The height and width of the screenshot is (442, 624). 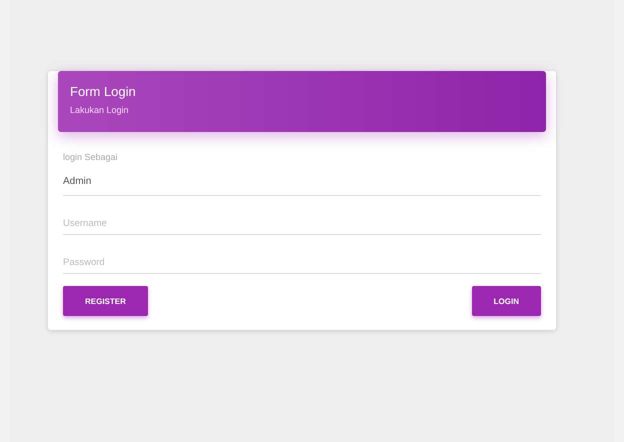 What do you see at coordinates (302, 263) in the screenshot?
I see `input-field: Password` at bounding box center [302, 263].